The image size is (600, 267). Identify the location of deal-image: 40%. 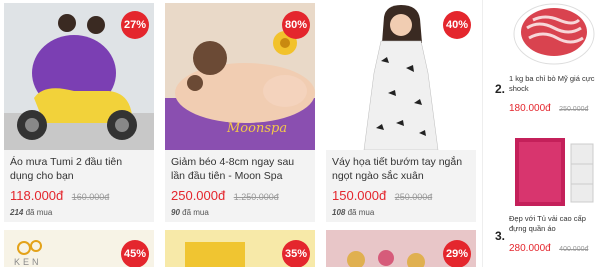
(401, 76).